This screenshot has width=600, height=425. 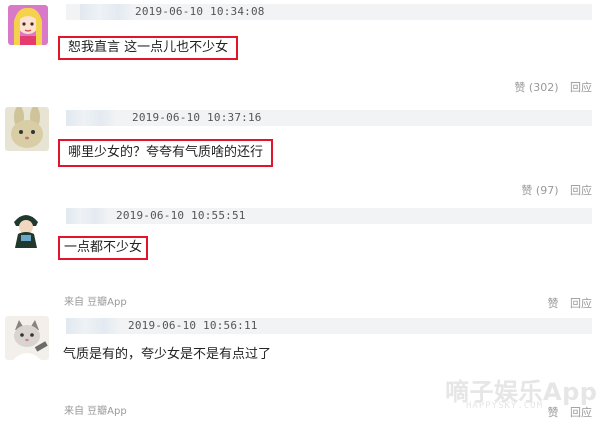 What do you see at coordinates (200, 11) in the screenshot?
I see `comment-timestamp: 2019-06-10 10:34:08` at bounding box center [200, 11].